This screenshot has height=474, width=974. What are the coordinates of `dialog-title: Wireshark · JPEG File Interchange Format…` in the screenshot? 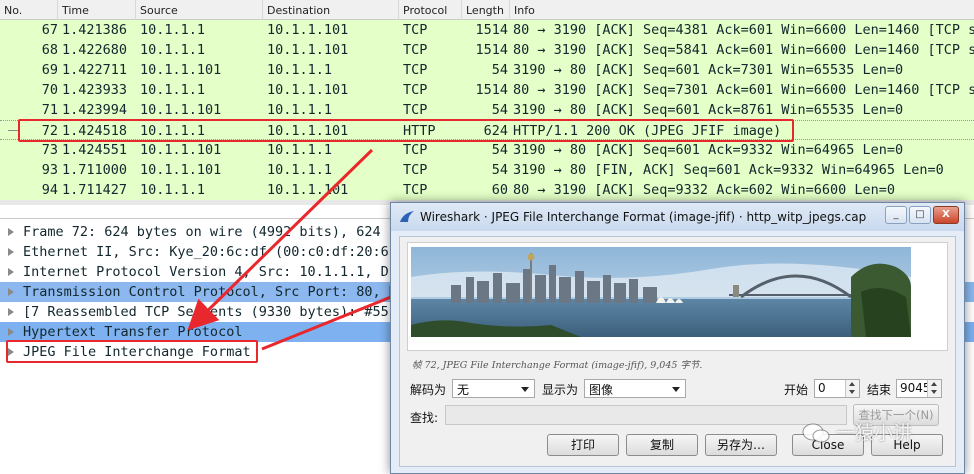 It's located at (643, 217).